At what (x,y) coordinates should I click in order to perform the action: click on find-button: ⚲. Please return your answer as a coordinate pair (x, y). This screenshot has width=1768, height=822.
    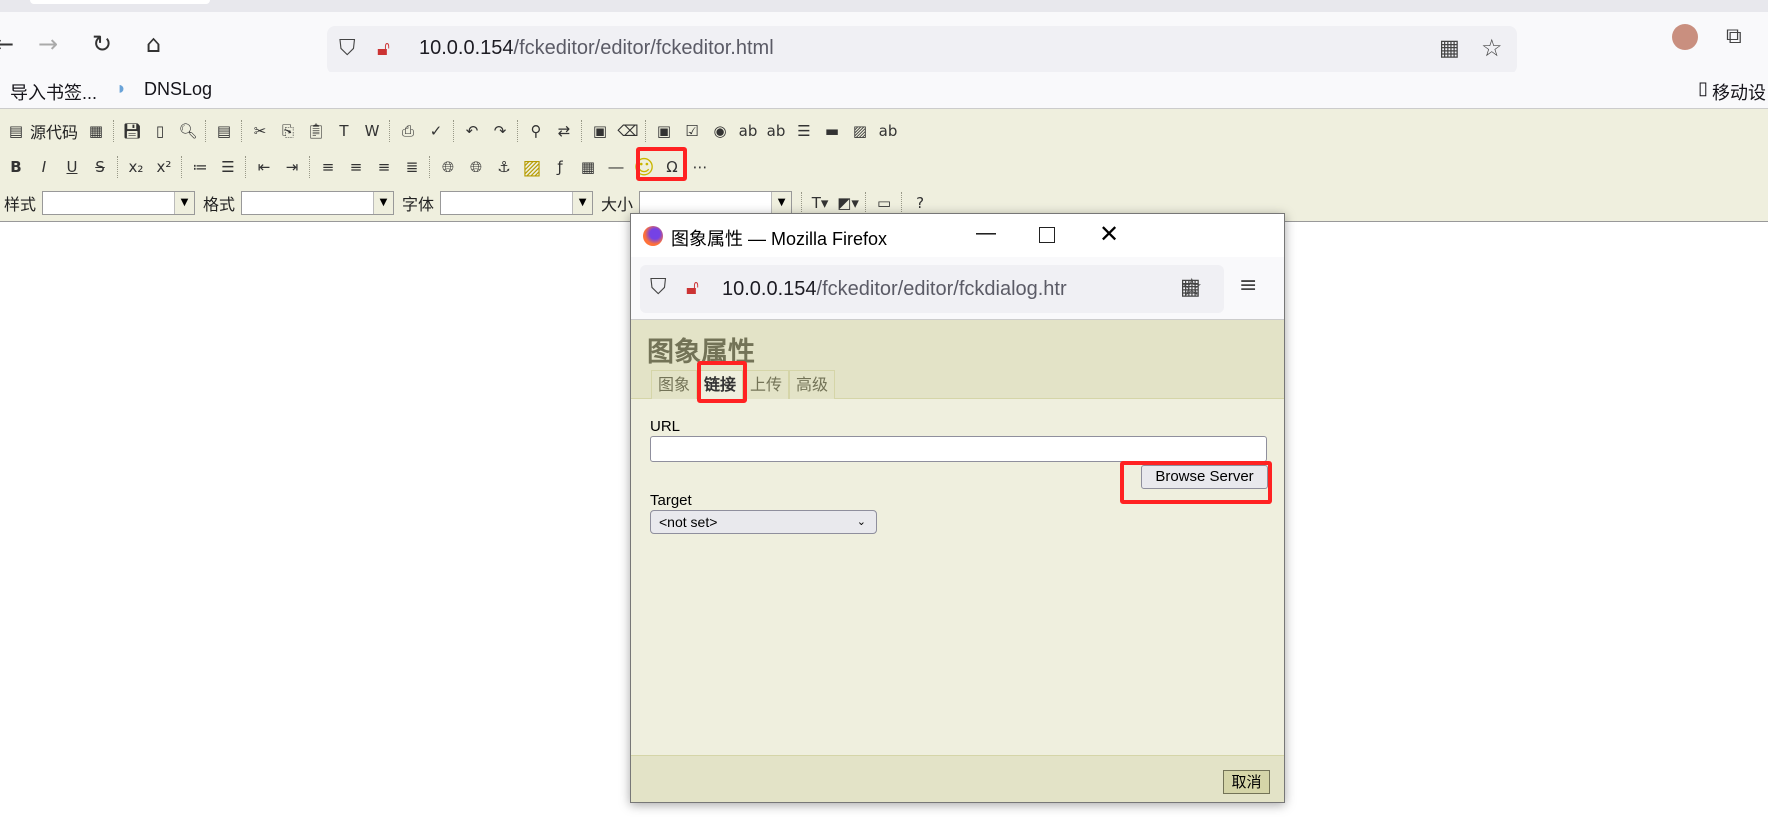
    Looking at the image, I should click on (536, 131).